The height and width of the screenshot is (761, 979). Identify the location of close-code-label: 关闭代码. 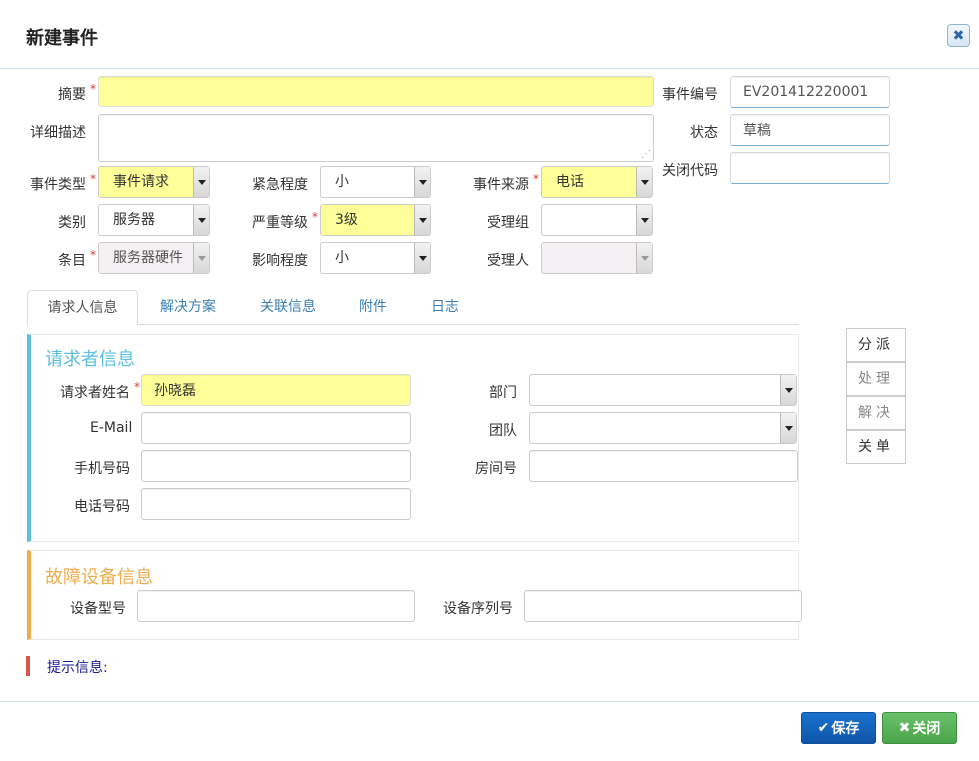
(690, 171).